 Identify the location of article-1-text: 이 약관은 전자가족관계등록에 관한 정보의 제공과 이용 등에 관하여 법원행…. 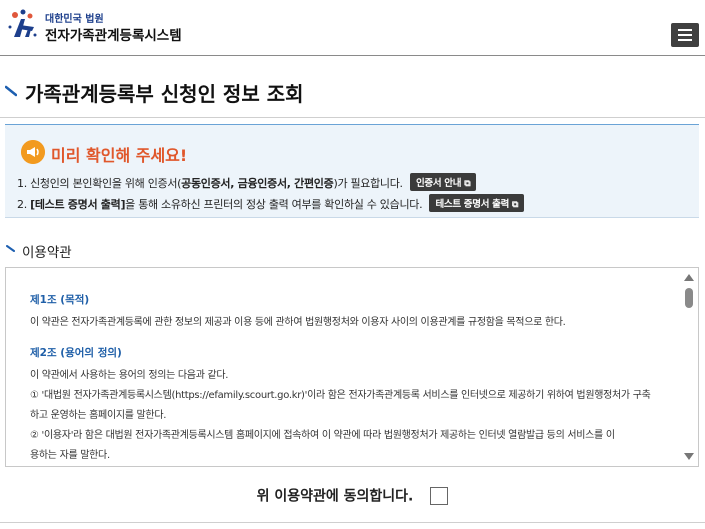
(298, 322).